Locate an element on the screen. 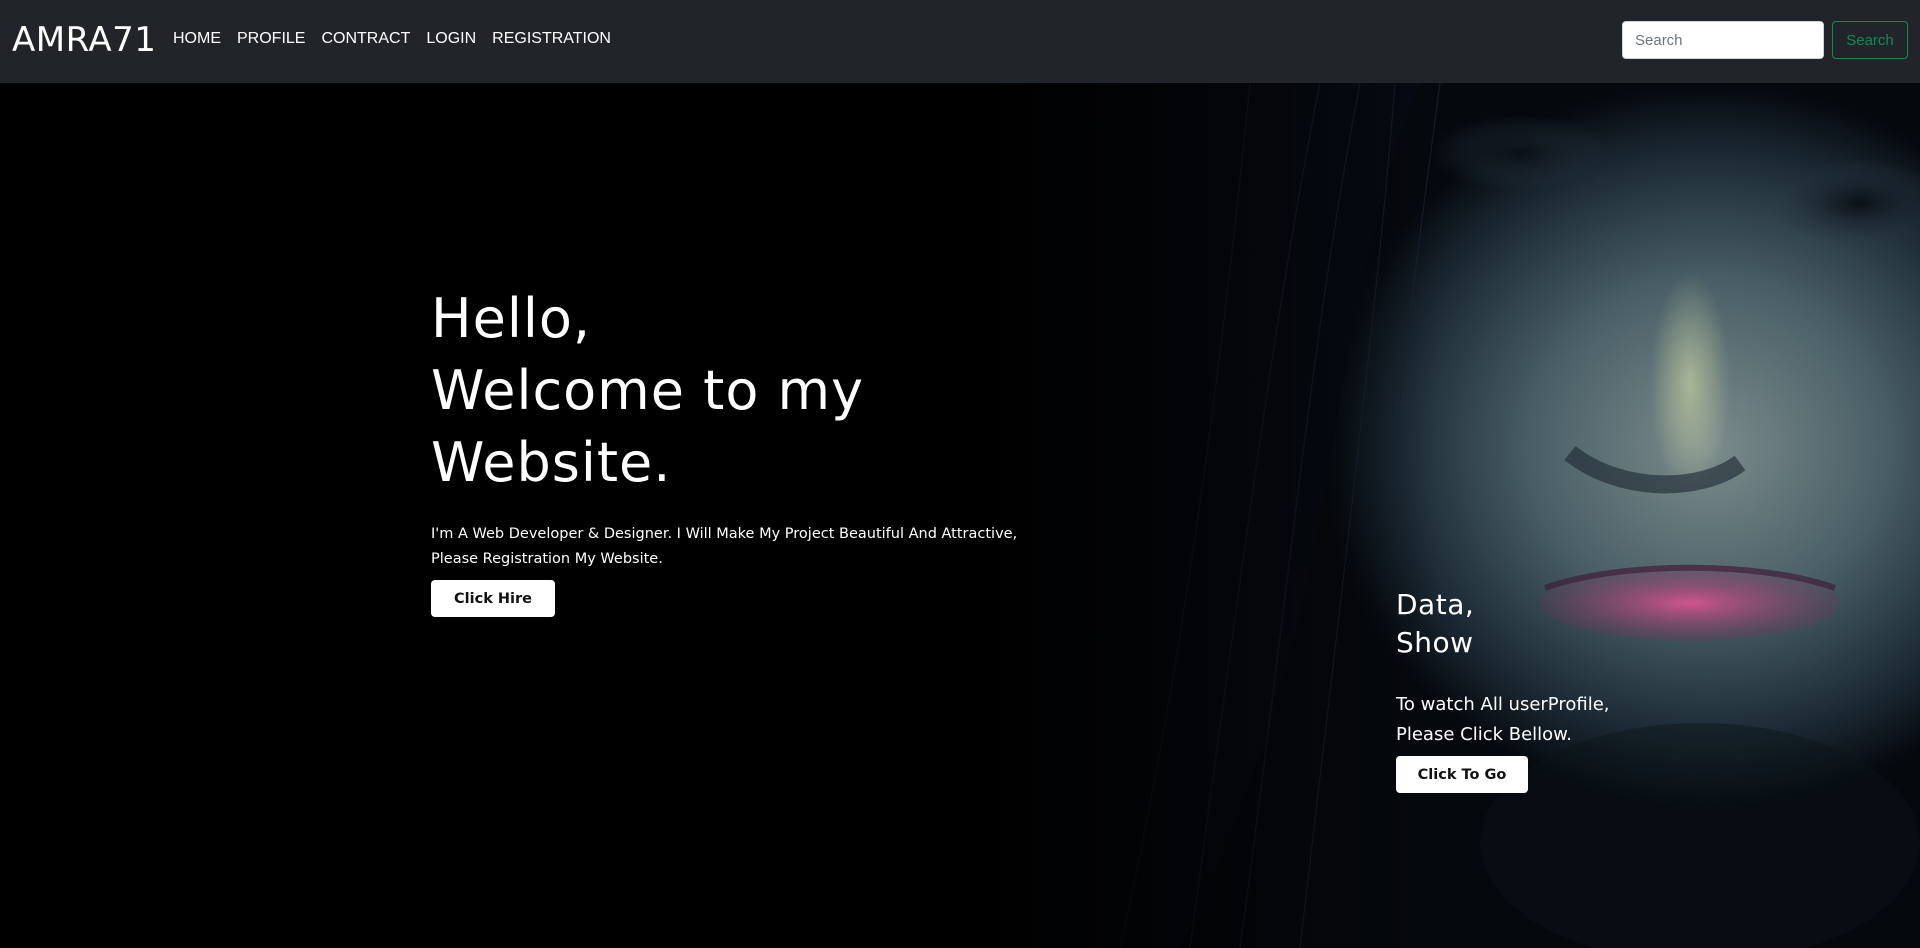 The width and height of the screenshot is (1920, 948). search-button: Search is located at coordinates (1870, 40).